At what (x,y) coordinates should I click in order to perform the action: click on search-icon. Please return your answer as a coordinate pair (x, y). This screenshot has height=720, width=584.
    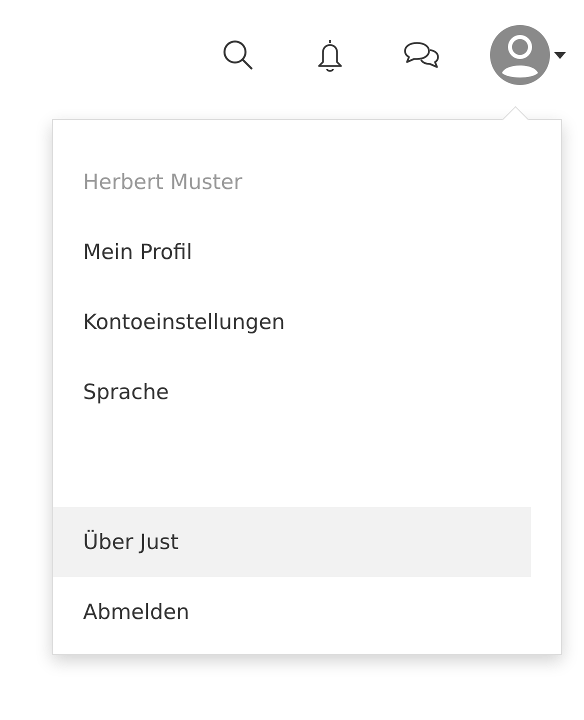
    Looking at the image, I should click on (238, 55).